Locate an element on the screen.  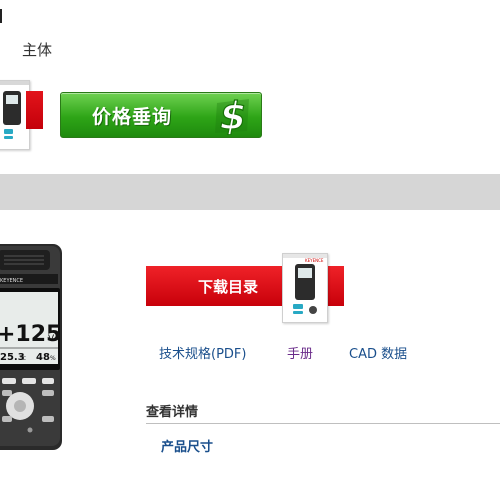
details-heading: 查看详情 is located at coordinates (172, 412).